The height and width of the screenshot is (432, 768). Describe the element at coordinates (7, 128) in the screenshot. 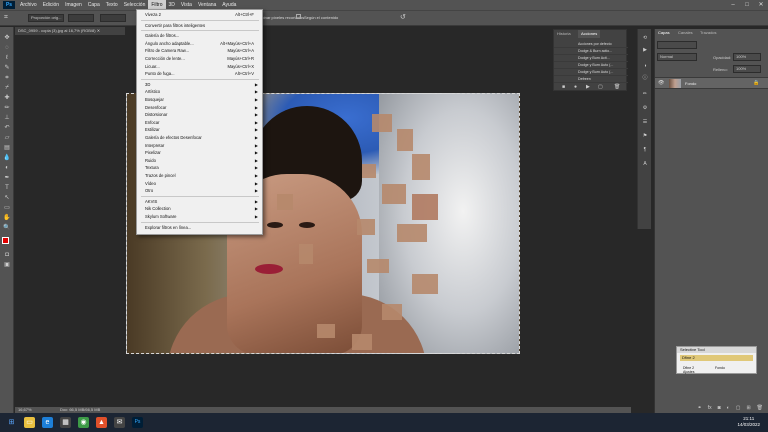

I see `history-brush-icon: ↶` at that location.